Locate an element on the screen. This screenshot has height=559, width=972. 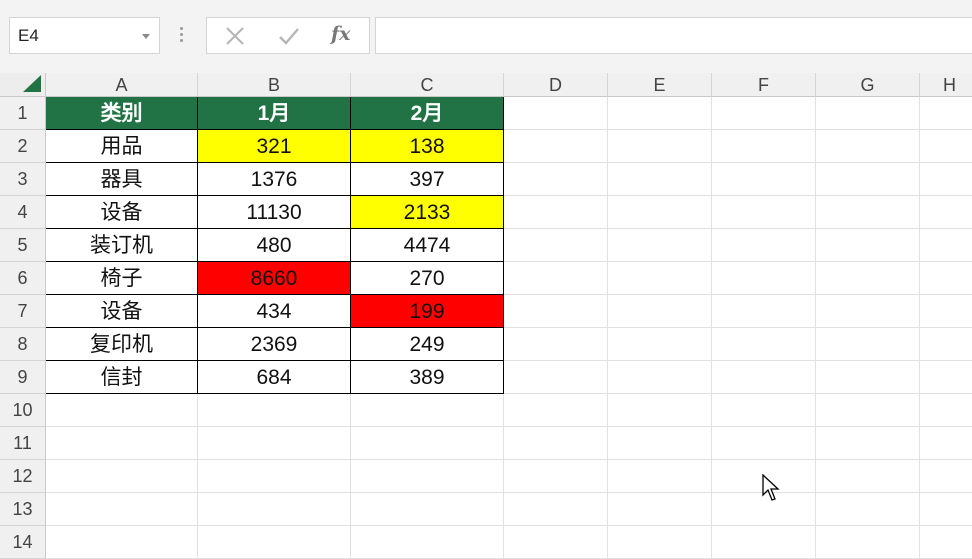
cell-f6 is located at coordinates (764, 278).